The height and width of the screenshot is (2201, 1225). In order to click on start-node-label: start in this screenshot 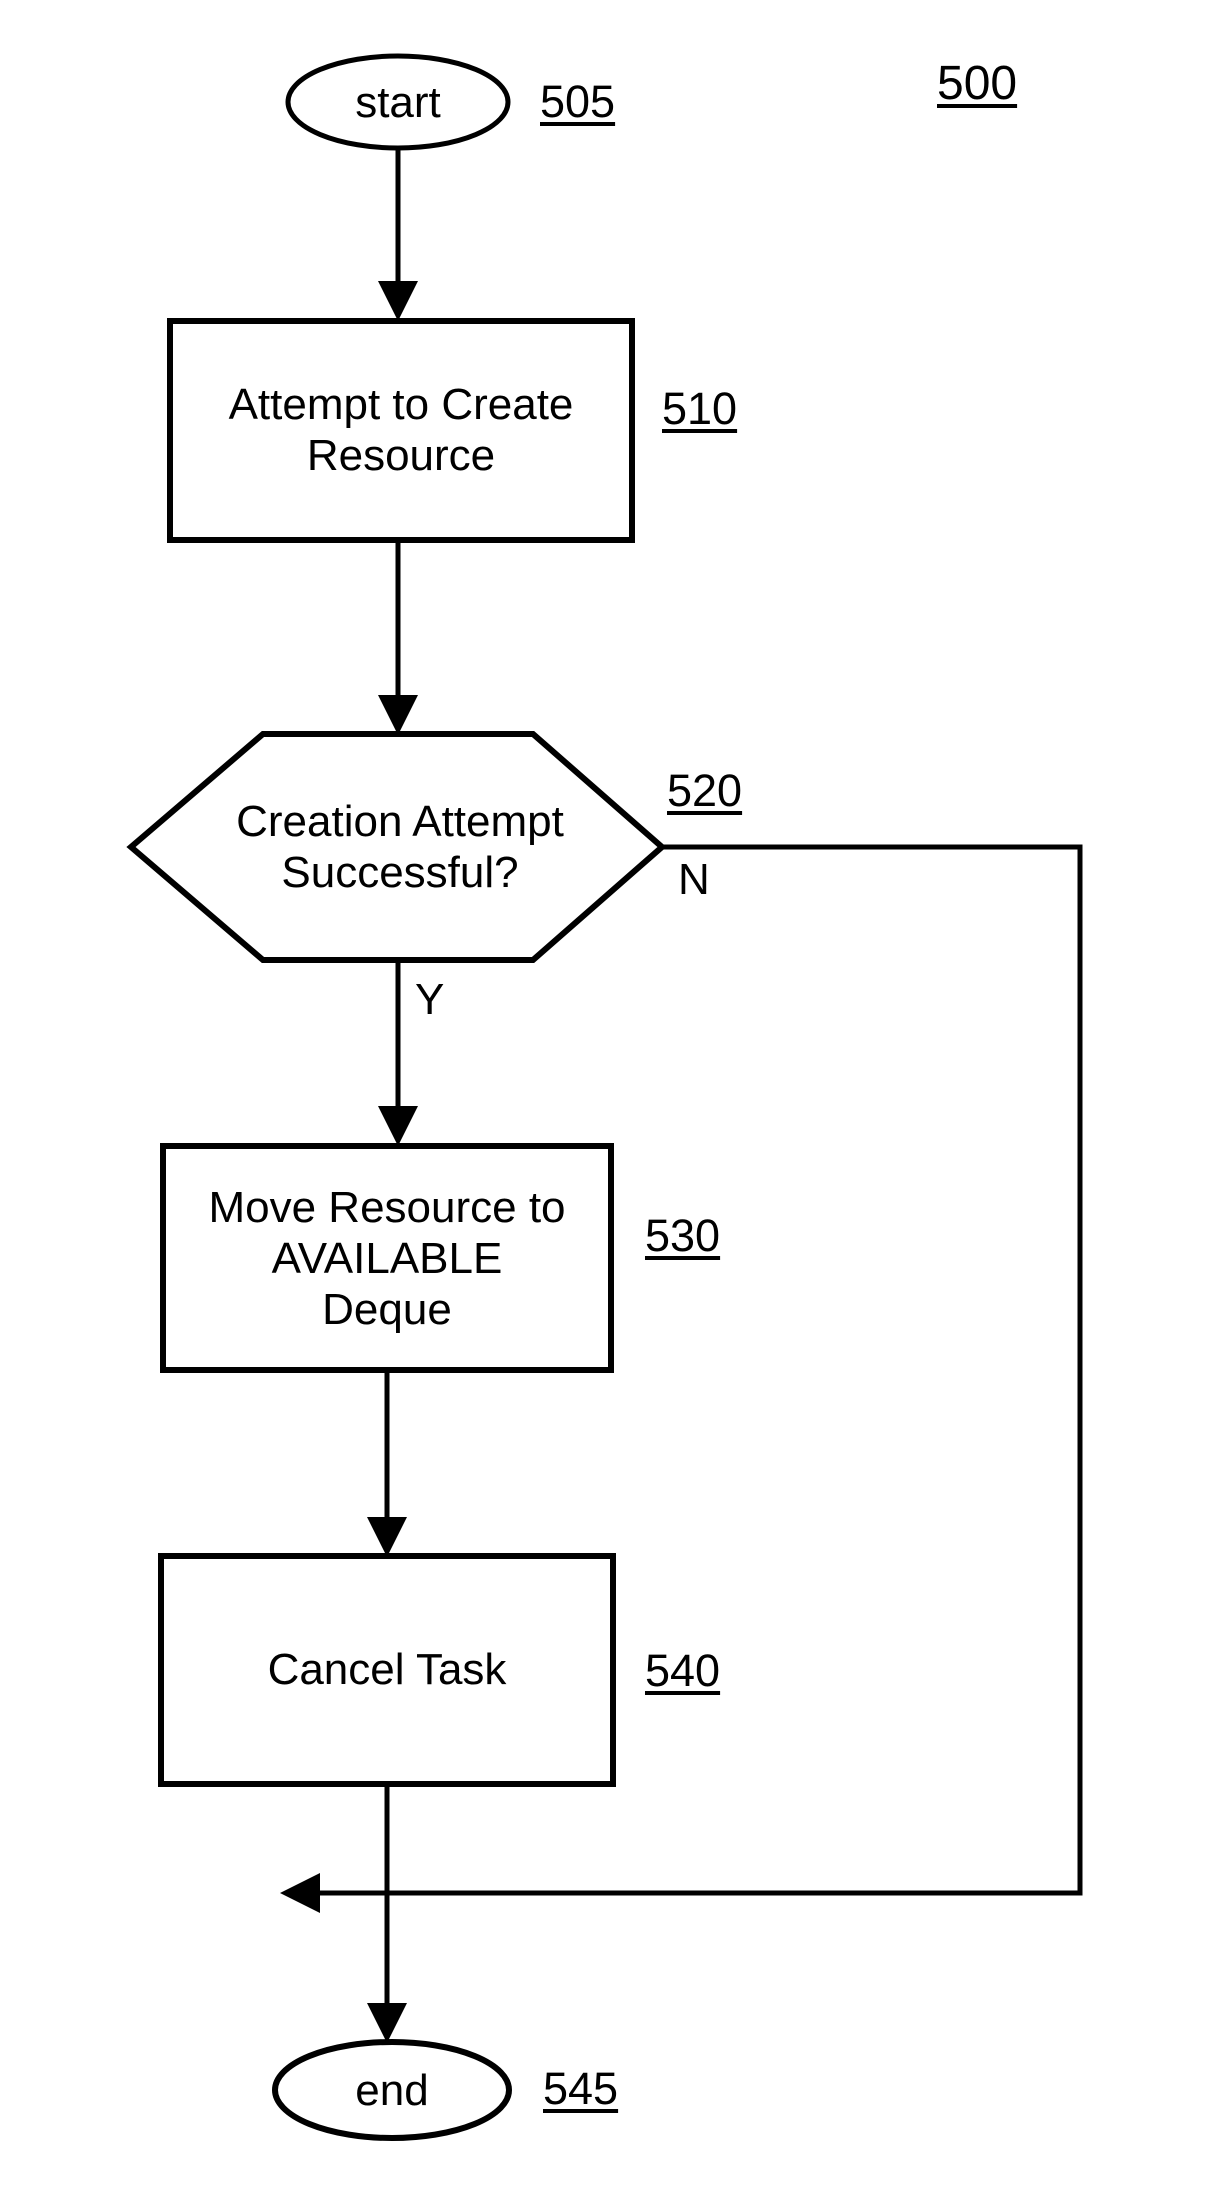, I will do `click(398, 103)`.